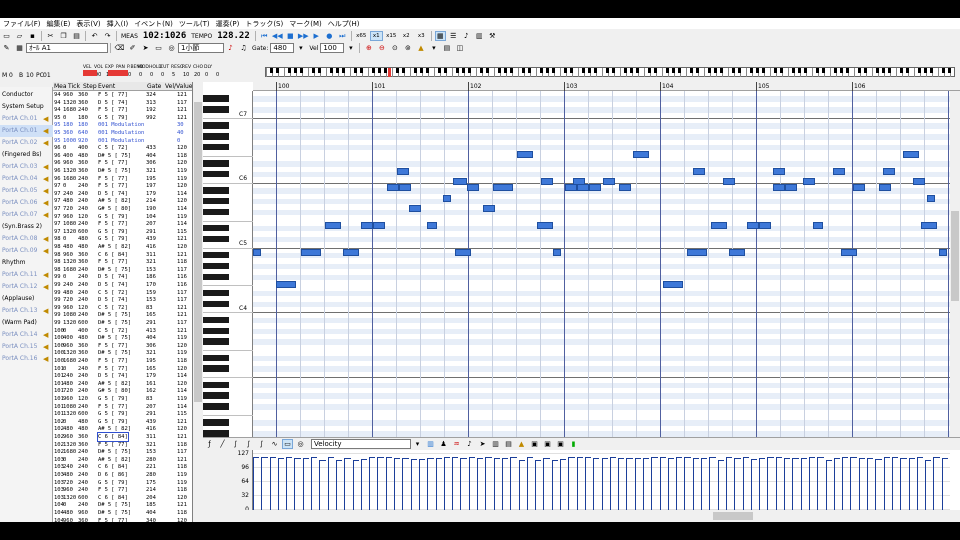  I want to click on mark-lane-icon: ▲, so click(521, 444).